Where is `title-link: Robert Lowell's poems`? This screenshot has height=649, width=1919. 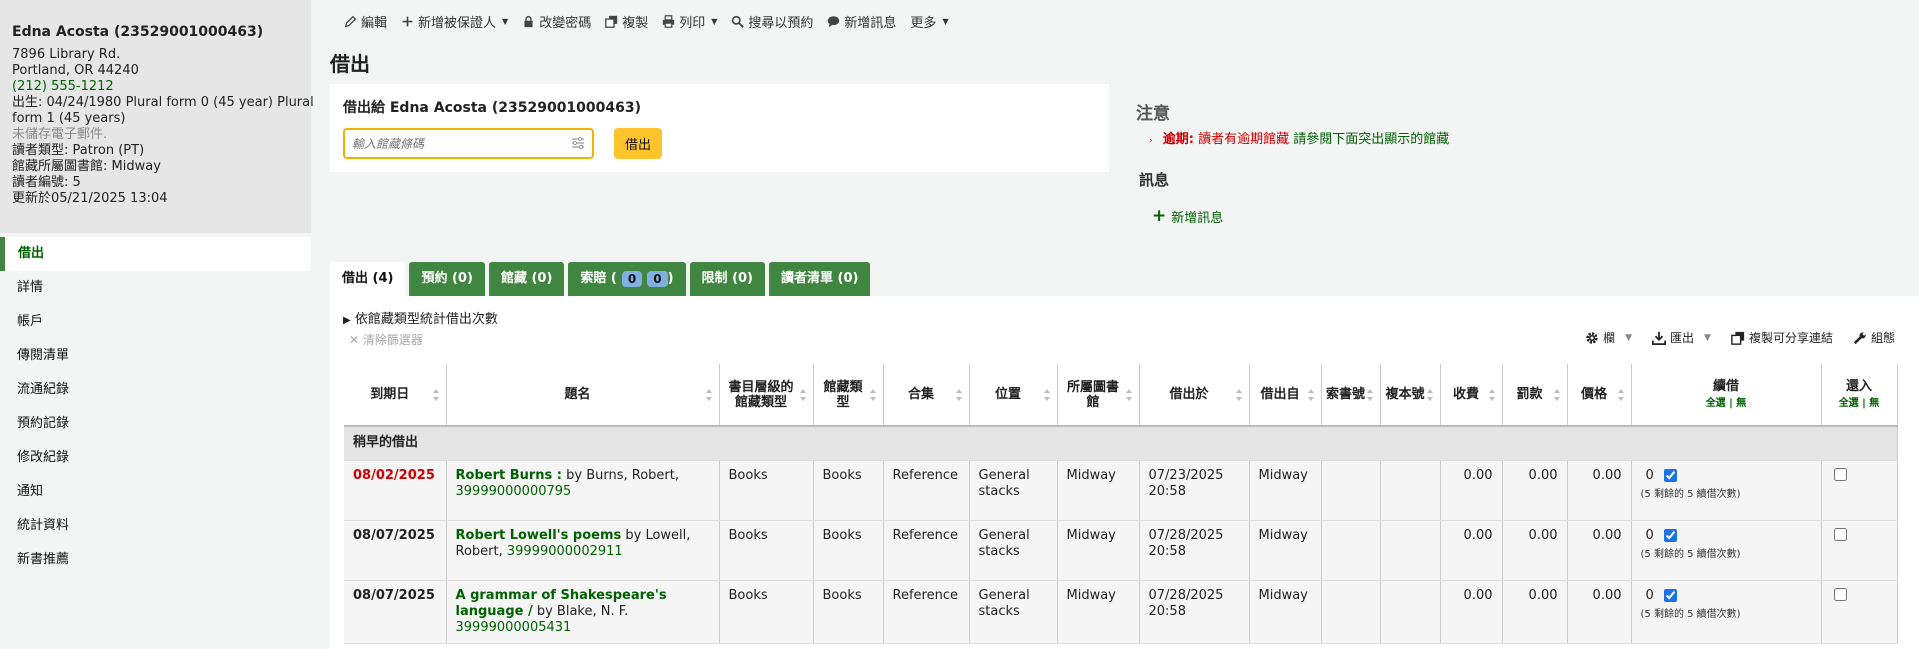
title-link: Robert Lowell's poems is located at coordinates (539, 535).